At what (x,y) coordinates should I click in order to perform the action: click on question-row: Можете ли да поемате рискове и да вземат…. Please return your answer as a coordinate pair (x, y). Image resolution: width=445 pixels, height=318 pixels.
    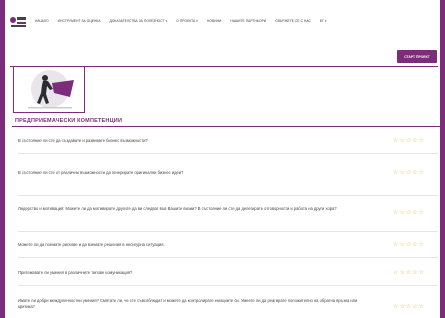
    Looking at the image, I should click on (228, 245).